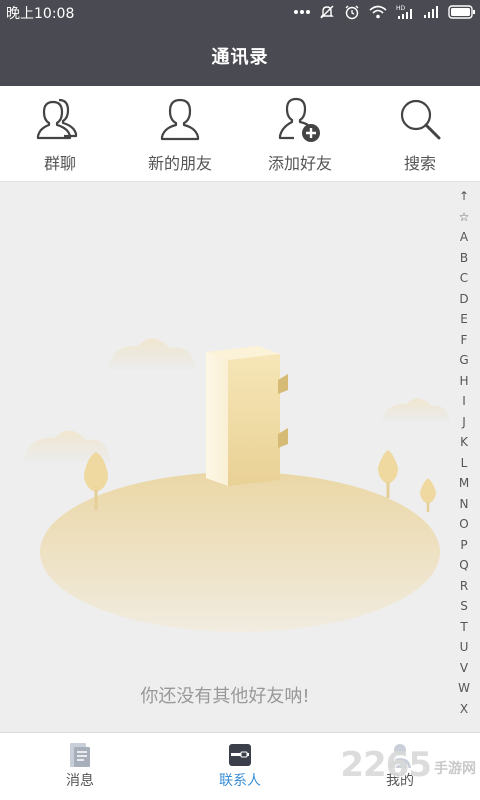 The width and height of the screenshot is (480, 800). What do you see at coordinates (463, 524) in the screenshot?
I see `alpha-letter: O` at bounding box center [463, 524].